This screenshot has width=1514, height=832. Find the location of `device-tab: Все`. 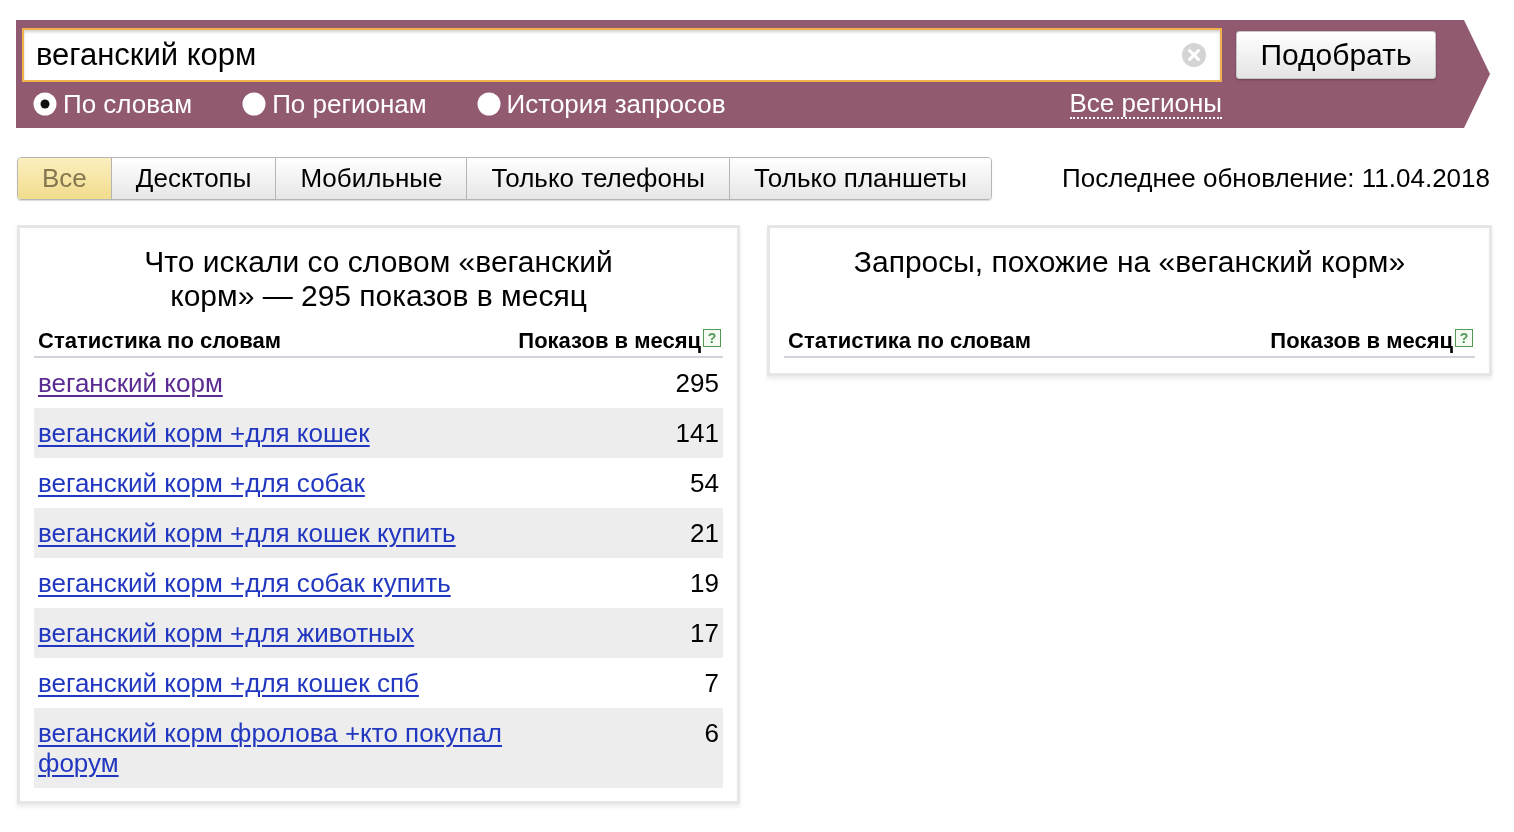

device-tab: Все is located at coordinates (64, 178).